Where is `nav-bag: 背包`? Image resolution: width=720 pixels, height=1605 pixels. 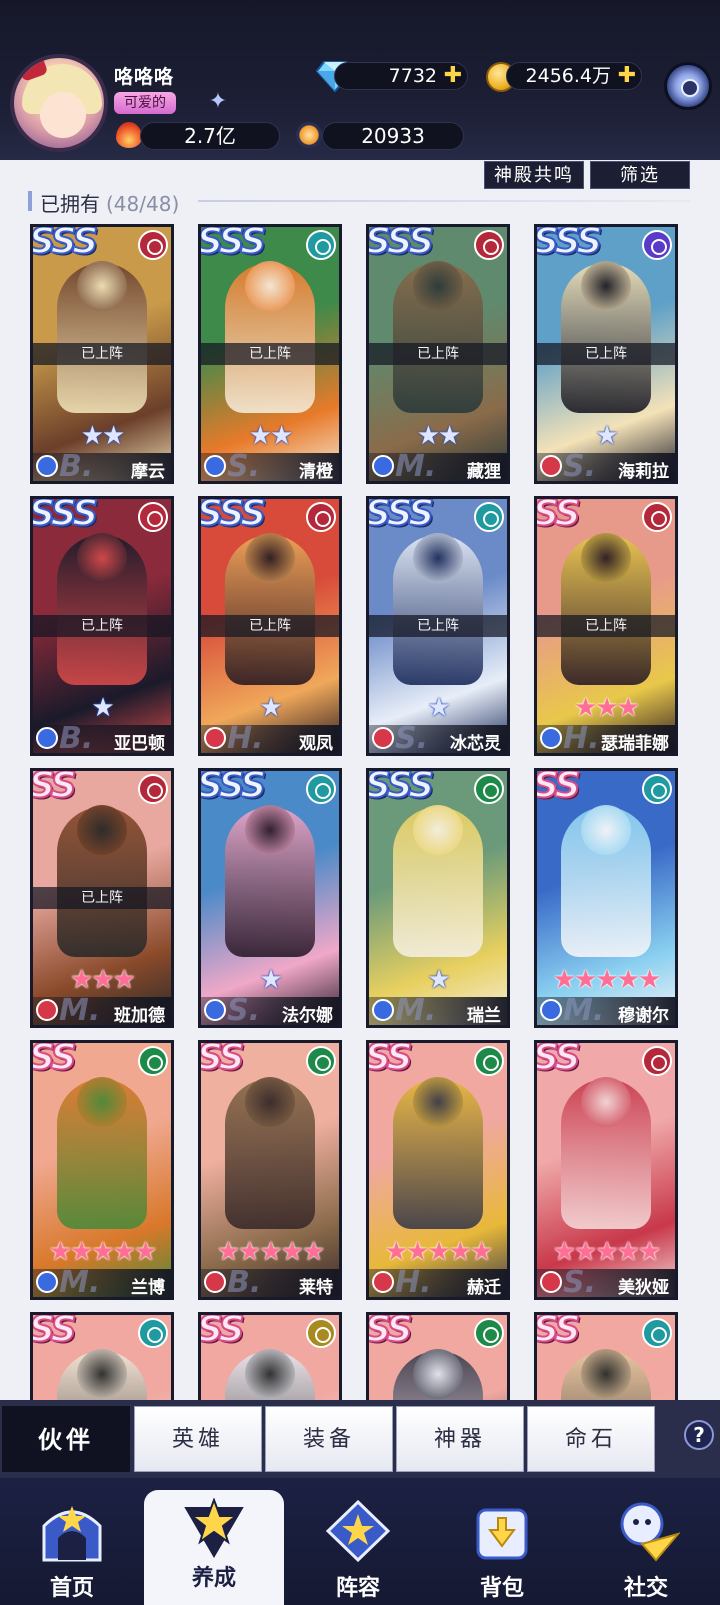
nav-bag: 背包 is located at coordinates (502, 1548).